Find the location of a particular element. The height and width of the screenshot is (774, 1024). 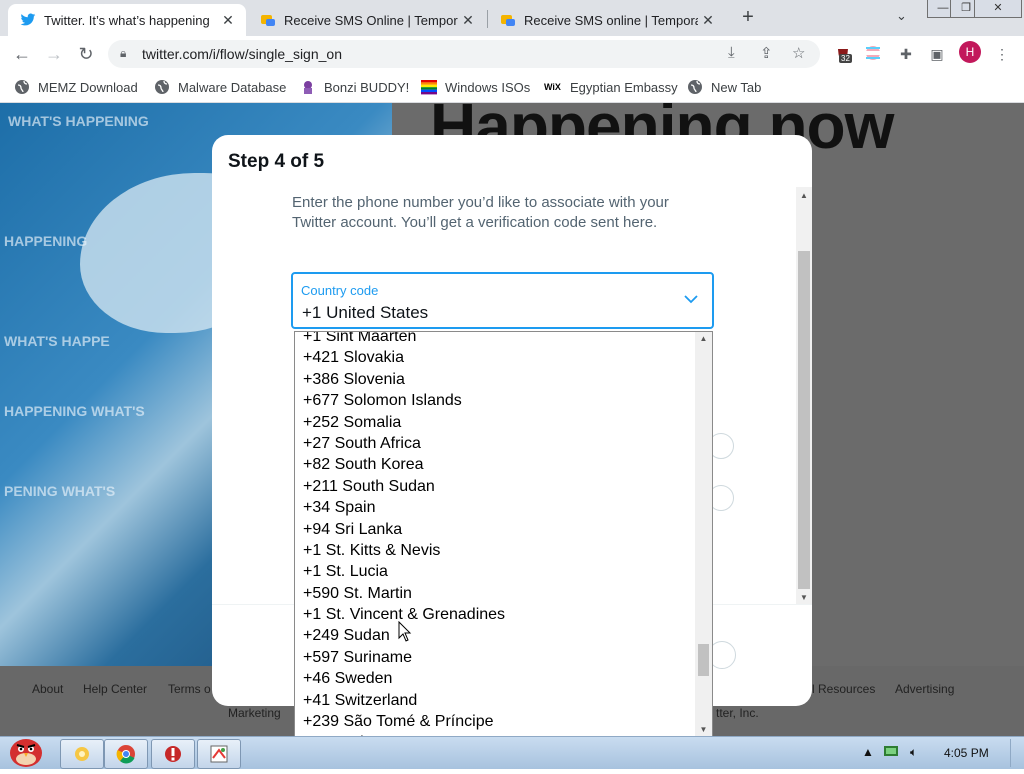

footer-link-resources: l Resources is located at coordinates (843, 689).